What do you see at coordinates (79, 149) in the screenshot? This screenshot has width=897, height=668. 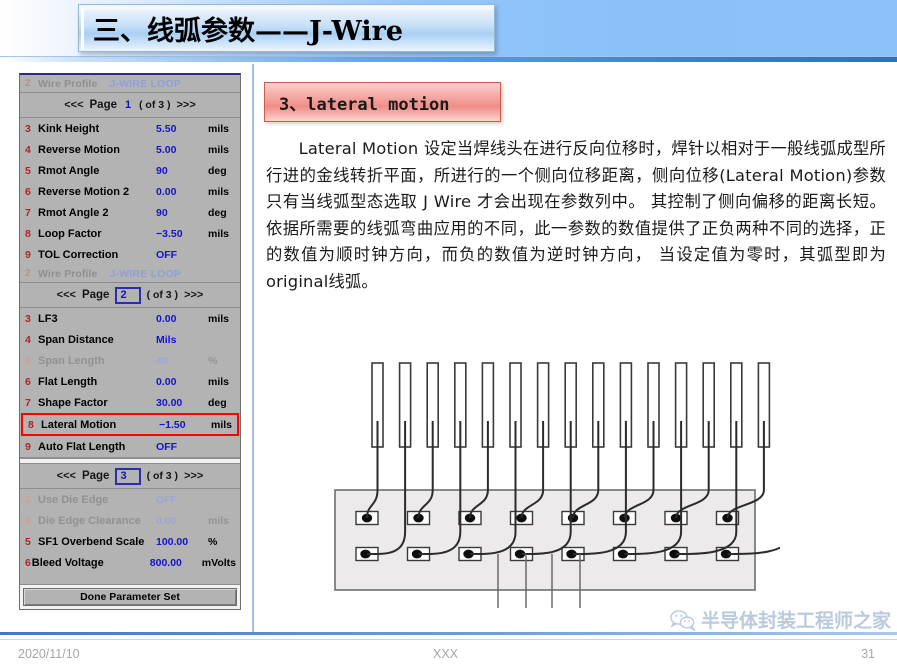 I see `parameter-name: Reverse Motion` at bounding box center [79, 149].